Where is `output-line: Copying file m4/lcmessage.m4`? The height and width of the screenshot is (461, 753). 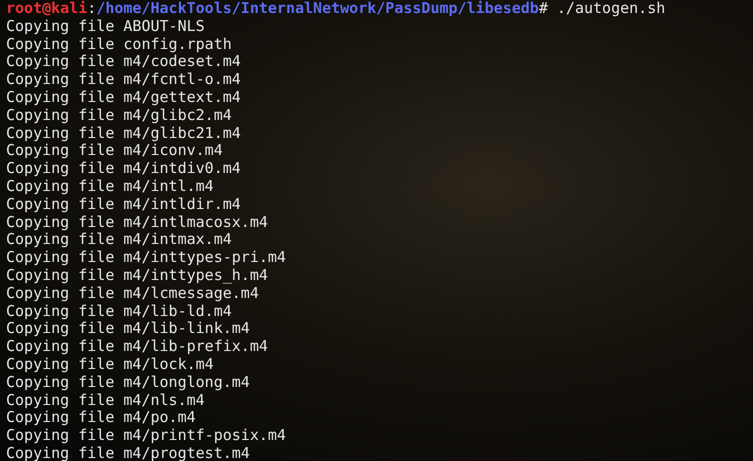
output-line: Copying file m4/lcmessage.m4 is located at coordinates (132, 293).